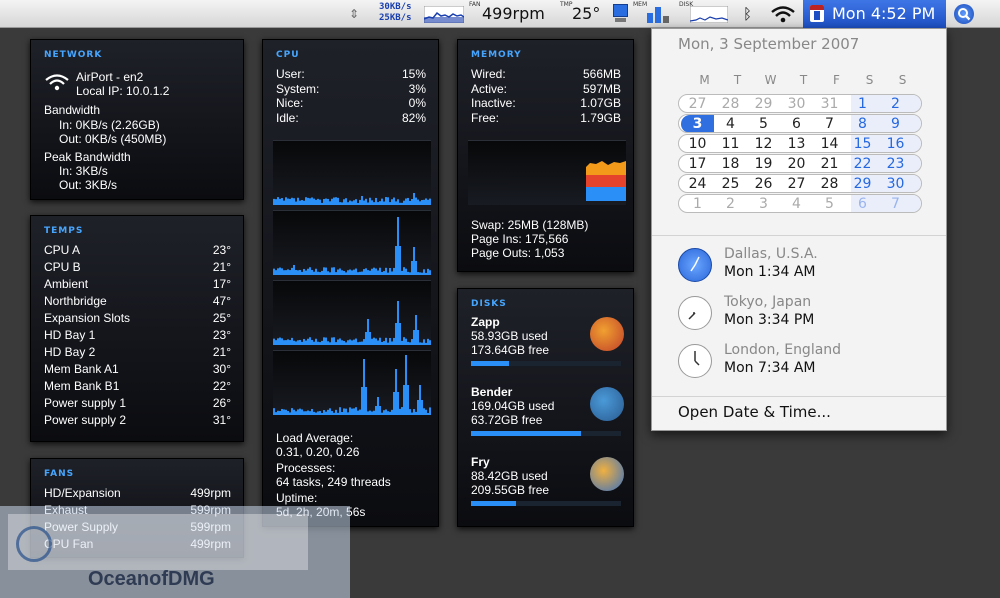 Image resolution: width=1000 pixels, height=598 pixels. Describe the element at coordinates (730, 163) in the screenshot. I see `calendar-day: 18` at that location.